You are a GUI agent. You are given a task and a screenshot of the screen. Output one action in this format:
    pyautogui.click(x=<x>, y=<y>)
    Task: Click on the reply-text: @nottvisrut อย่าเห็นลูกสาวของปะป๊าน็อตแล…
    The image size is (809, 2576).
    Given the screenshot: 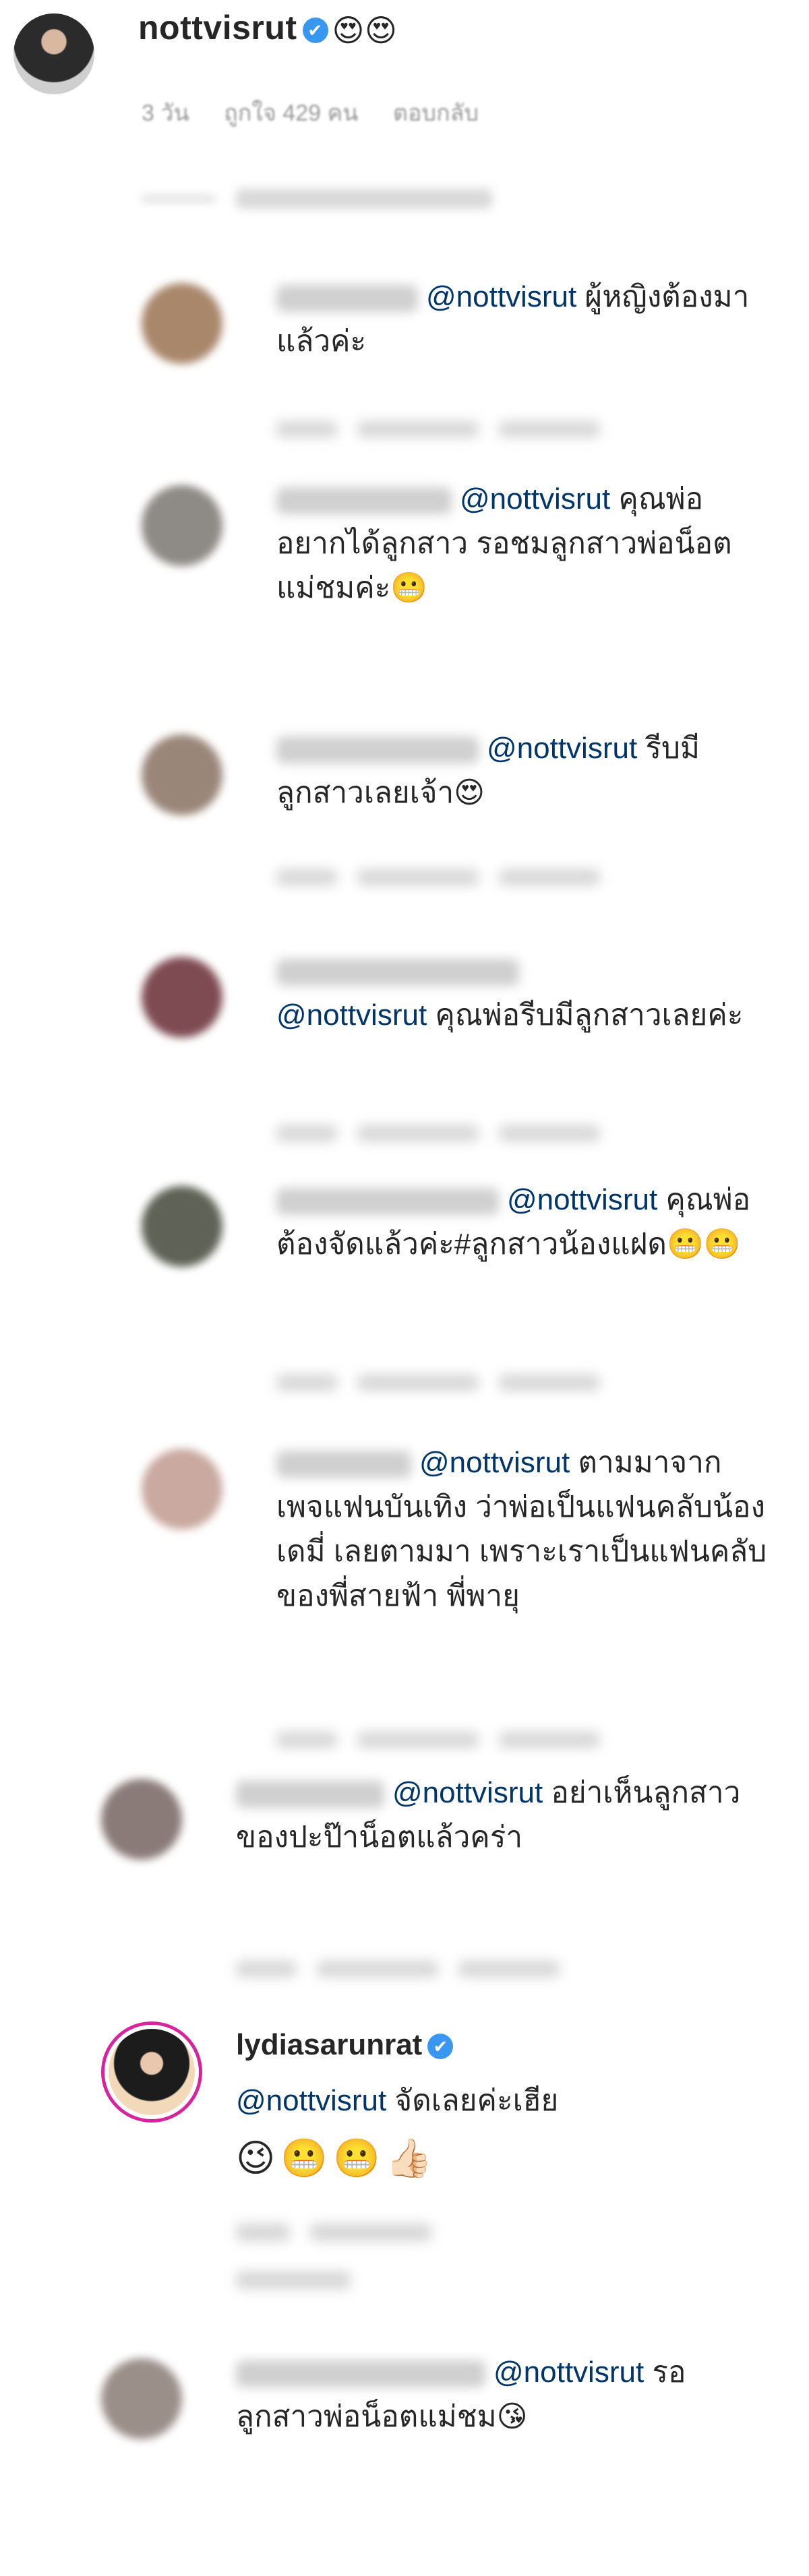 What is the action you would take?
    pyautogui.click(x=499, y=1815)
    